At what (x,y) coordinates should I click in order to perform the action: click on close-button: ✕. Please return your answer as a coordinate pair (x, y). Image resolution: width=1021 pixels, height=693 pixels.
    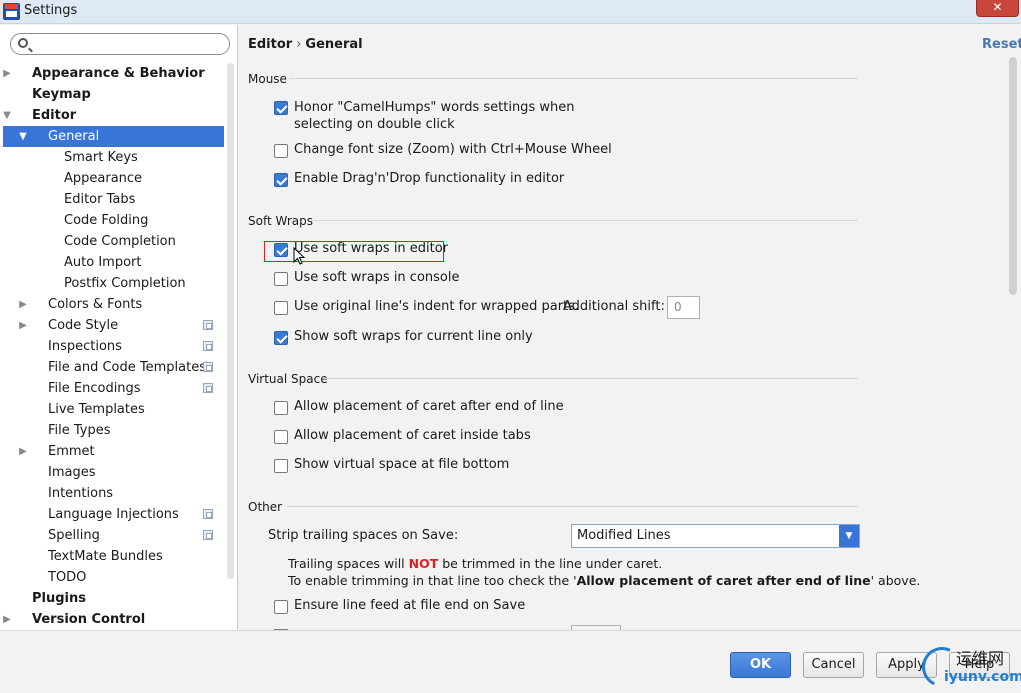
    Looking at the image, I should click on (997, 8).